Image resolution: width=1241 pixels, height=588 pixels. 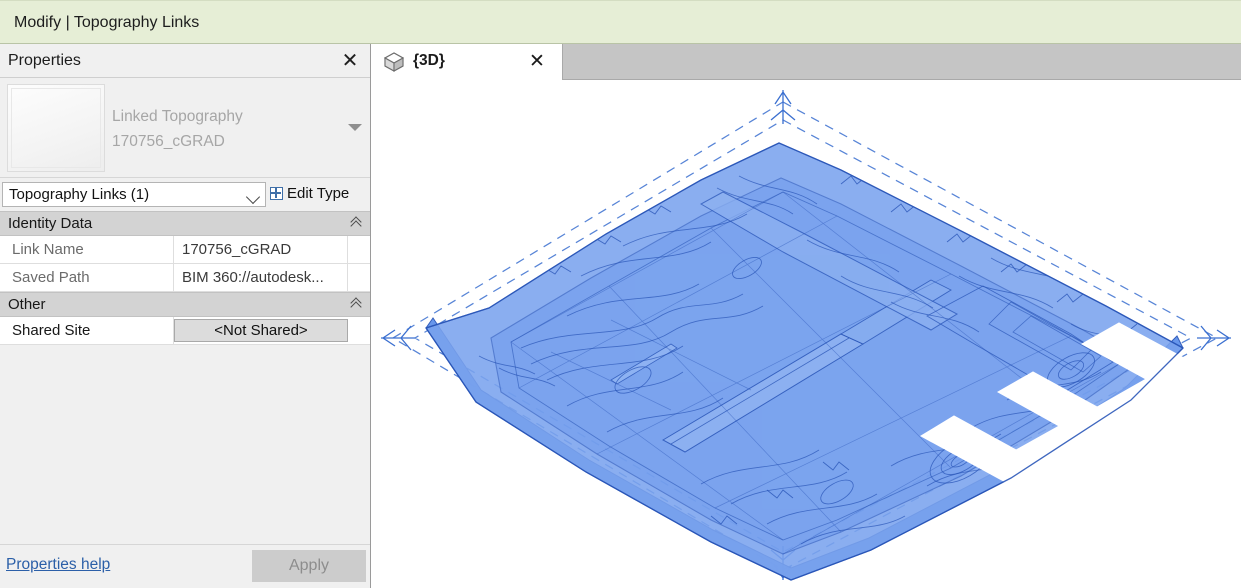 What do you see at coordinates (185, 223) in the screenshot?
I see `parameter-group-header-identity-data: Identity Data` at bounding box center [185, 223].